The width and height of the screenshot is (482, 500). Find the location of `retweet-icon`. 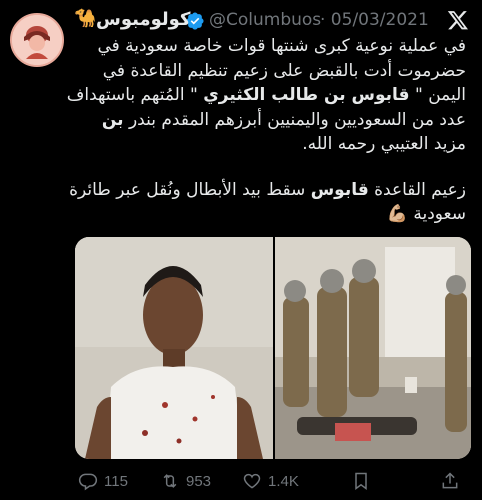

retweet-icon is located at coordinates (170, 481).